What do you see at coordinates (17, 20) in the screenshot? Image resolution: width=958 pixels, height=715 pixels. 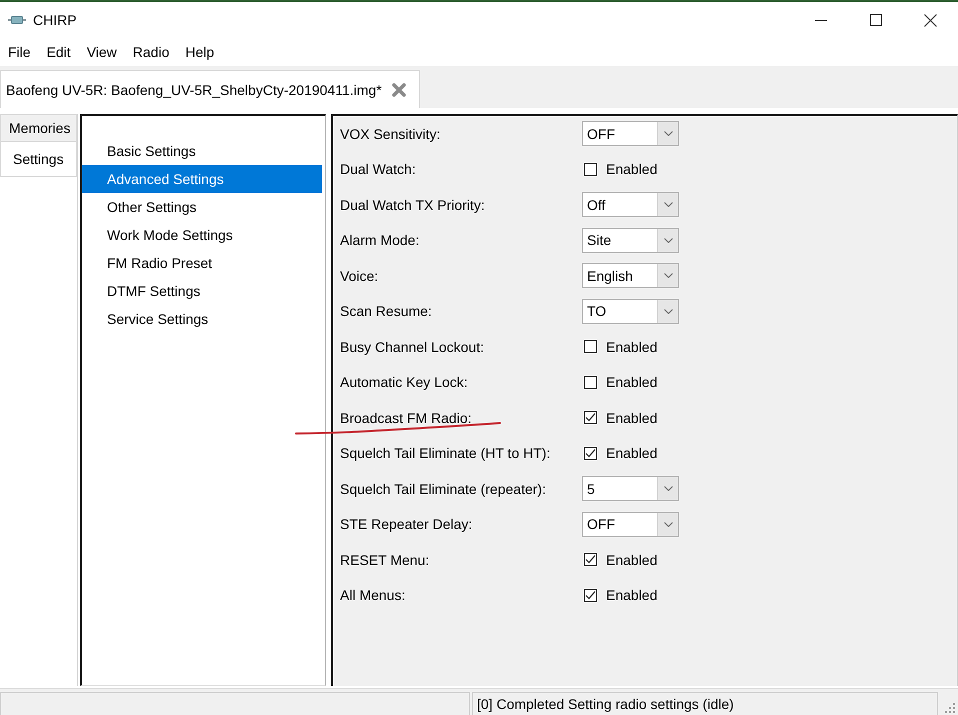 I see `device-icon` at bounding box center [17, 20].